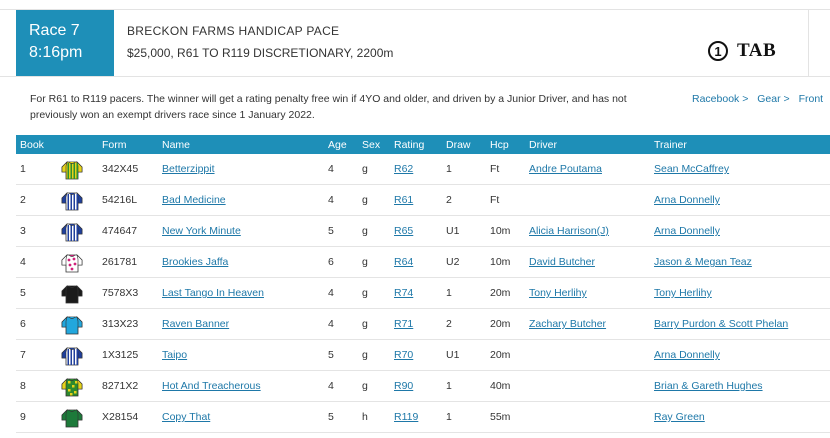 The height and width of the screenshot is (438, 830). What do you see at coordinates (120, 417) in the screenshot?
I see `cell-form: X28154` at bounding box center [120, 417].